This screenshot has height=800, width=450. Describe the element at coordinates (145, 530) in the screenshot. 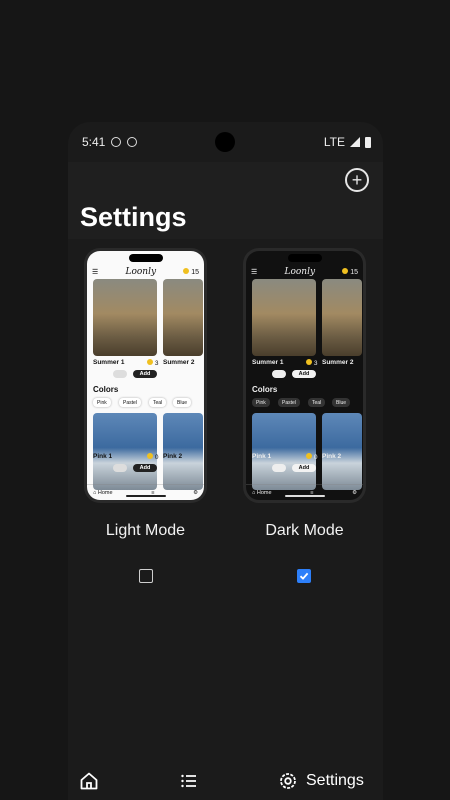

I see `light-mode-label: Light Mode` at that location.